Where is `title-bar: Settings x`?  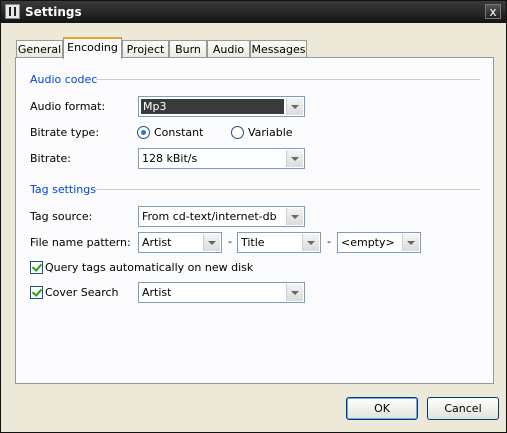 title-bar: Settings x is located at coordinates (253, 12).